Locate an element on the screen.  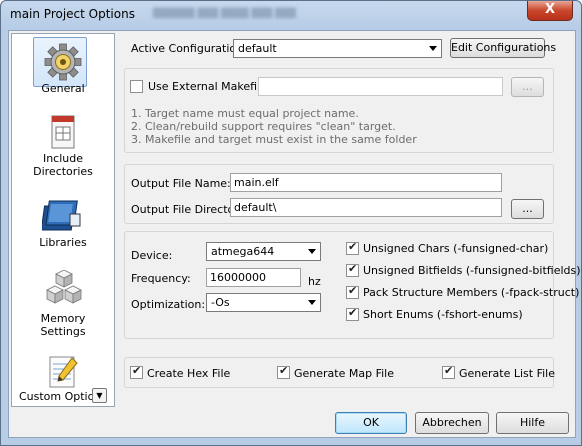
generate-map-file-checkbox is located at coordinates (283, 371).